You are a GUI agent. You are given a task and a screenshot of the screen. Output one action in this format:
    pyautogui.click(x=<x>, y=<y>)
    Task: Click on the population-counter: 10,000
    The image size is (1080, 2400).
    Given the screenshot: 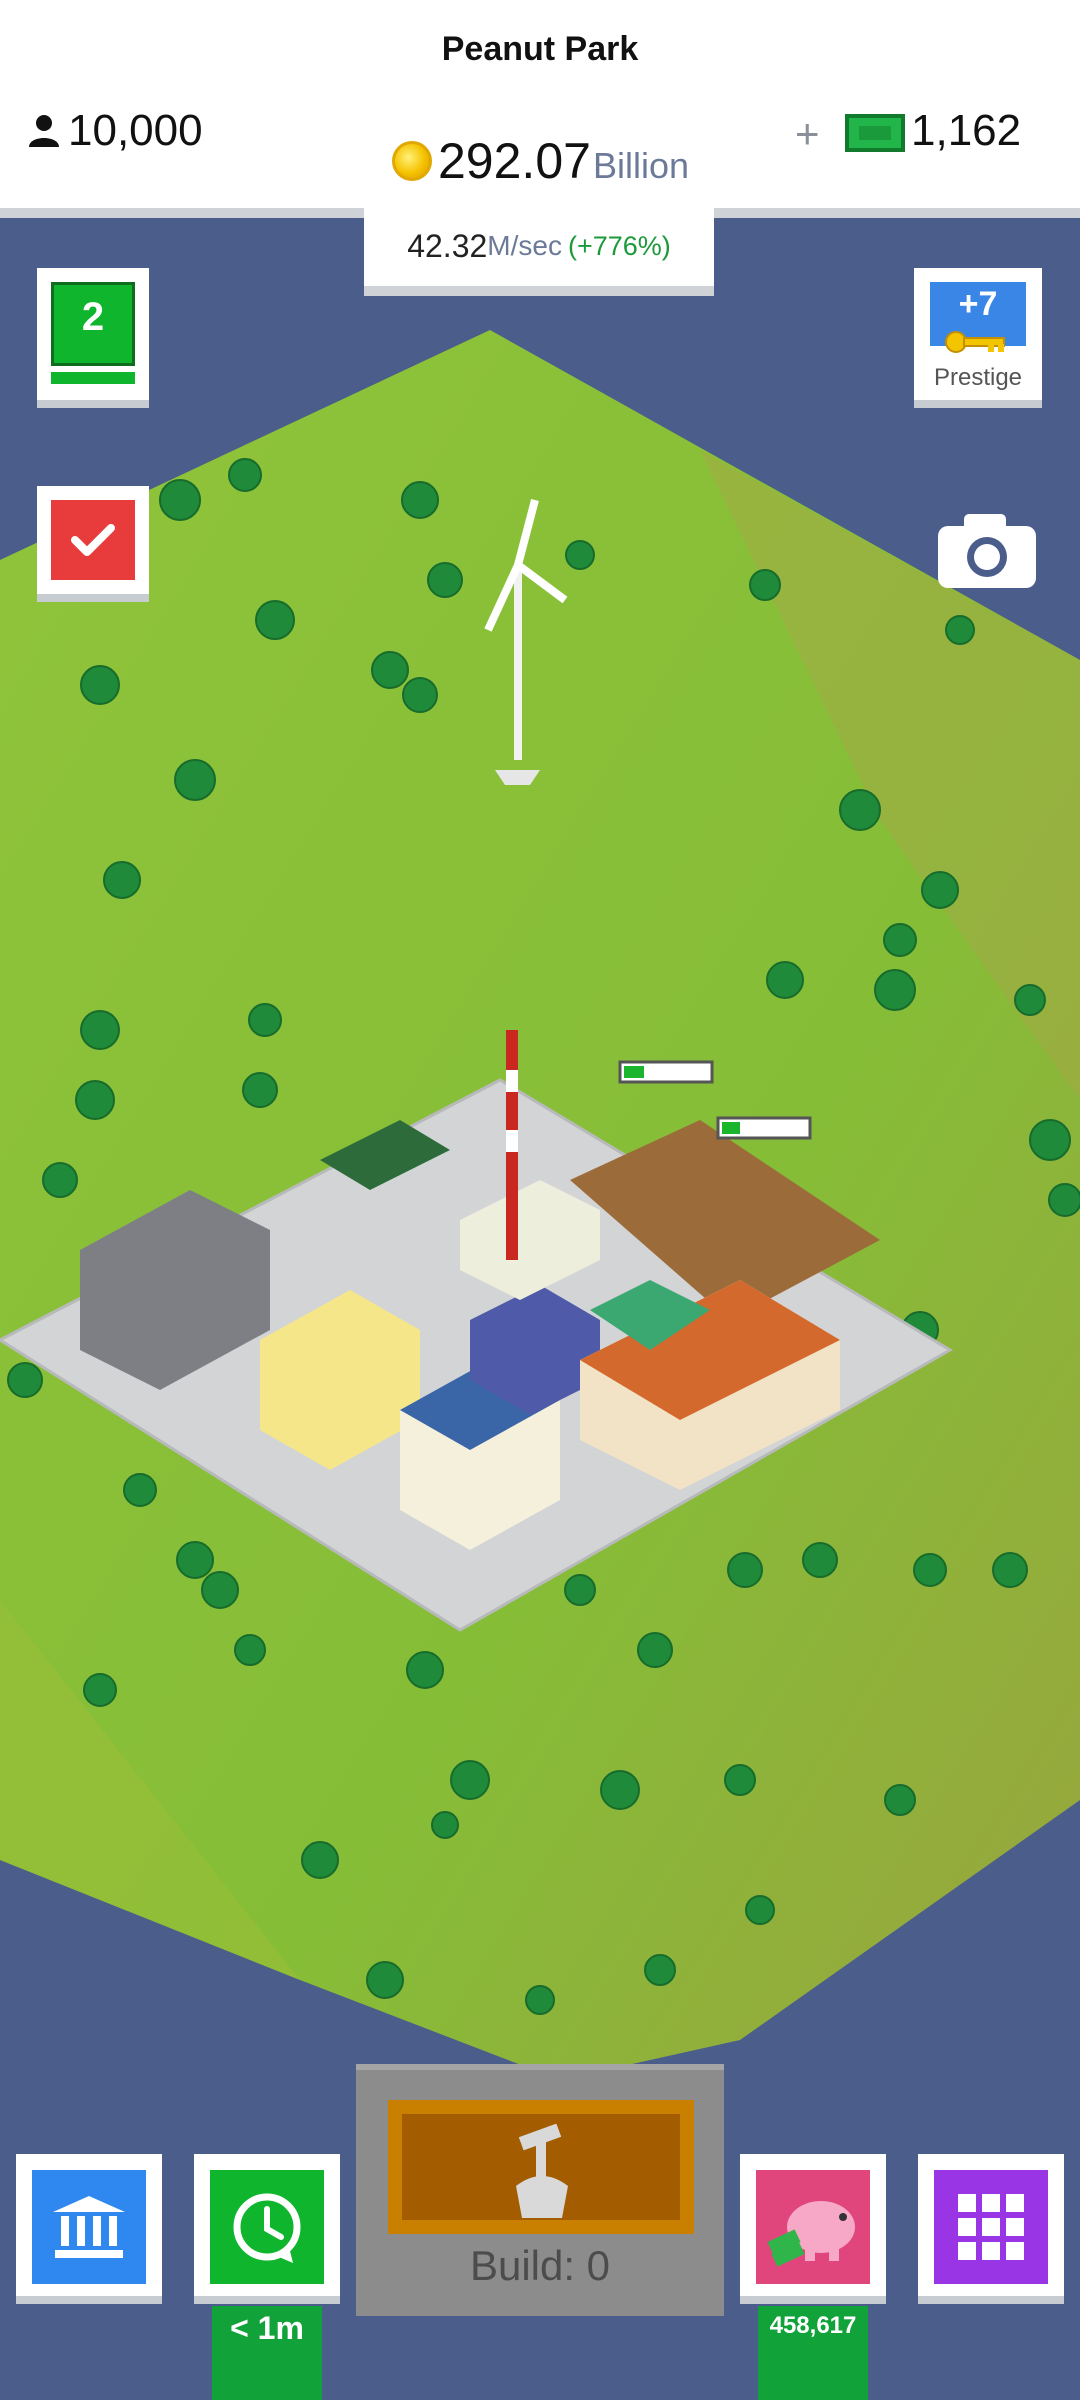 What is the action you would take?
    pyautogui.click(x=114, y=131)
    